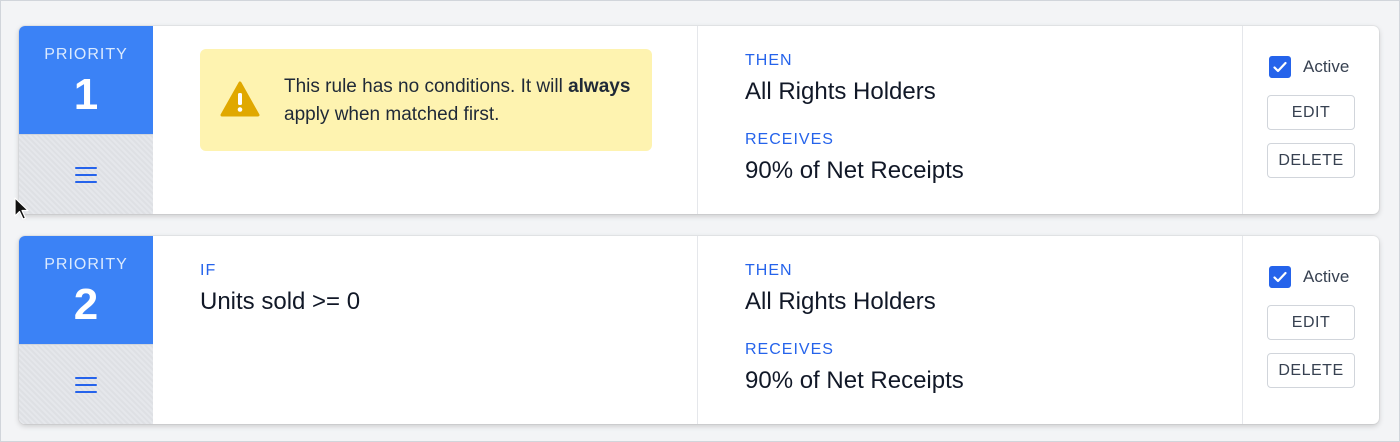  I want to click on warning-triangle-icon, so click(240, 99).